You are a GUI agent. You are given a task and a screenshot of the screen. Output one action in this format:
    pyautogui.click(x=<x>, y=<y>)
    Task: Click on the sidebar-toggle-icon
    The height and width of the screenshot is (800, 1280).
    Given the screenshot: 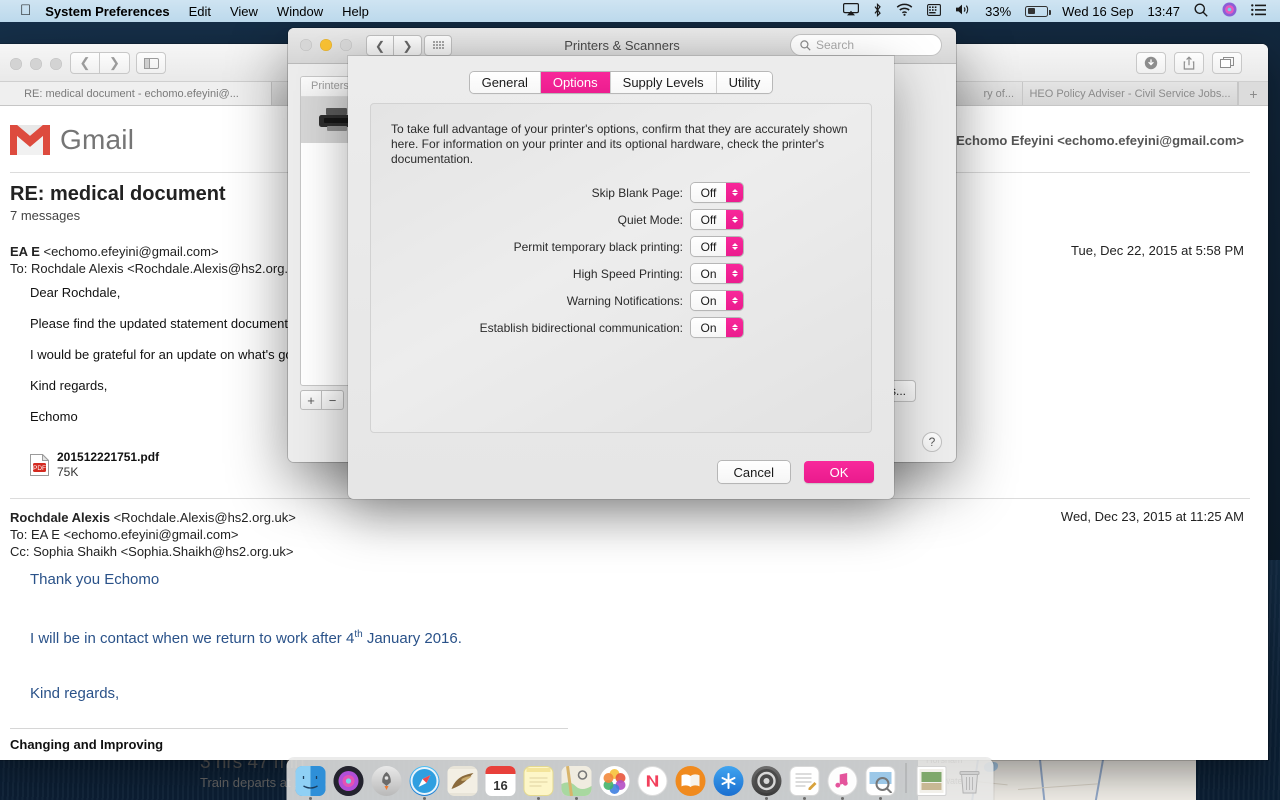 What is the action you would take?
    pyautogui.click(x=151, y=63)
    